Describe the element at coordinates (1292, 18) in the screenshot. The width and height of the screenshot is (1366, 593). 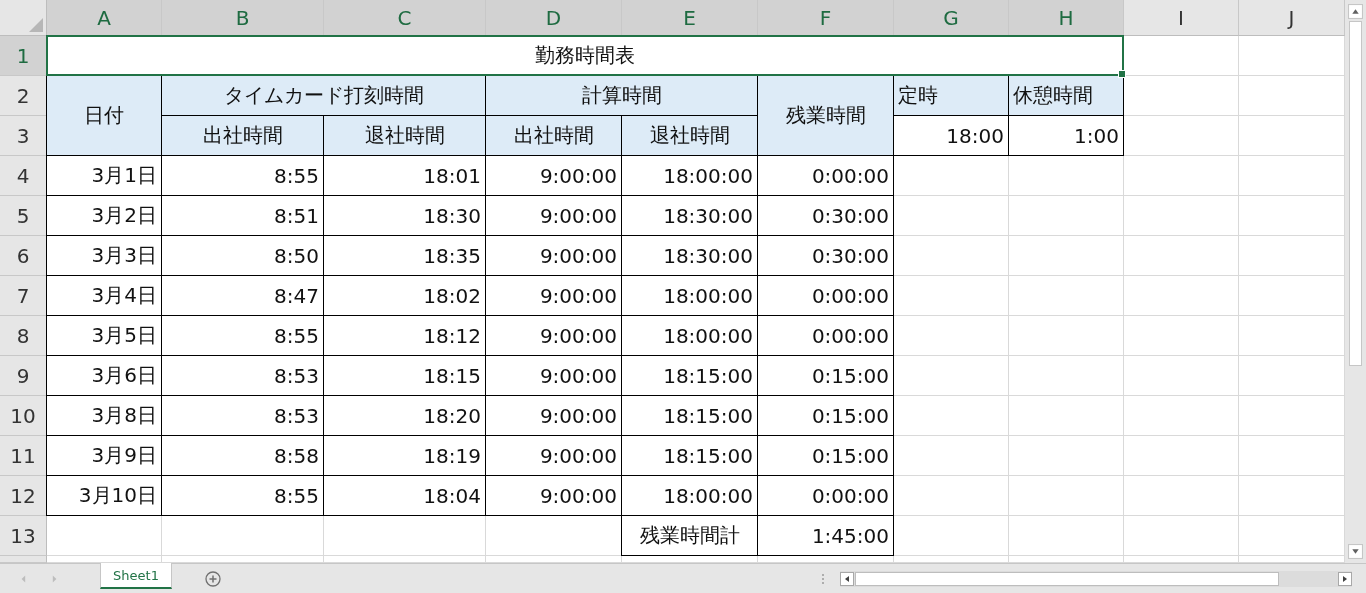
I see `column-header: J` at that location.